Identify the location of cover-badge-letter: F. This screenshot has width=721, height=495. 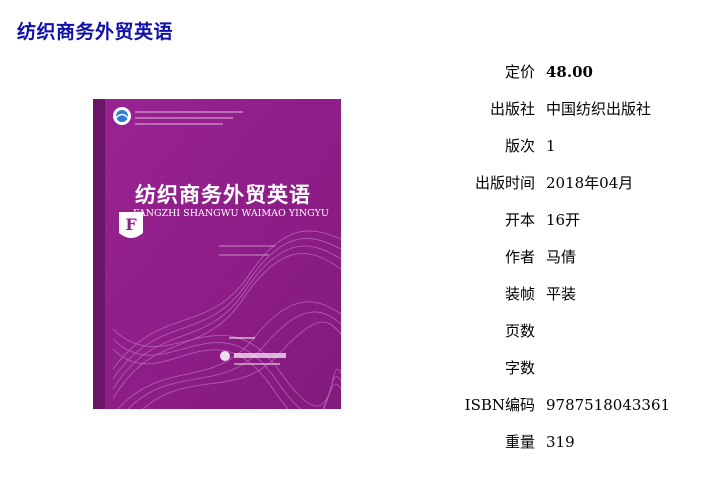
(131, 224).